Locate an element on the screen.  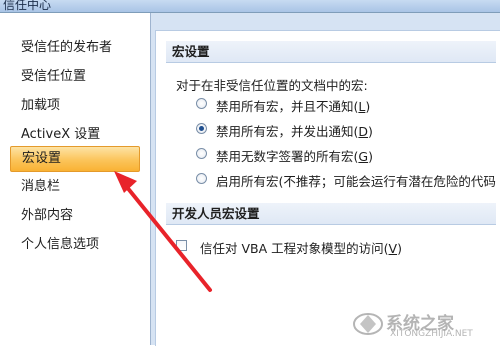
sidebar-item-message-bar: 消息栏 is located at coordinates (75, 187).